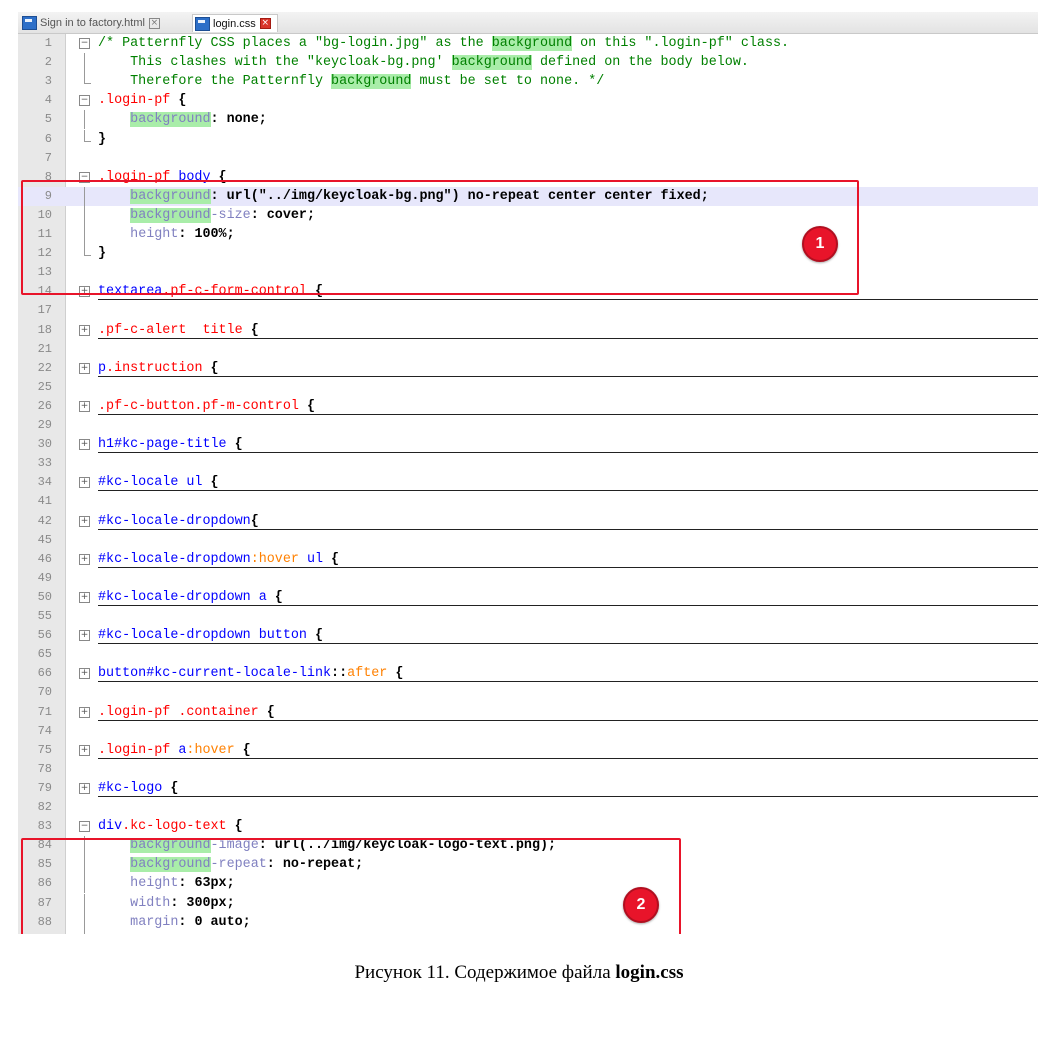  I want to click on fold-guide, so click(84, 63).